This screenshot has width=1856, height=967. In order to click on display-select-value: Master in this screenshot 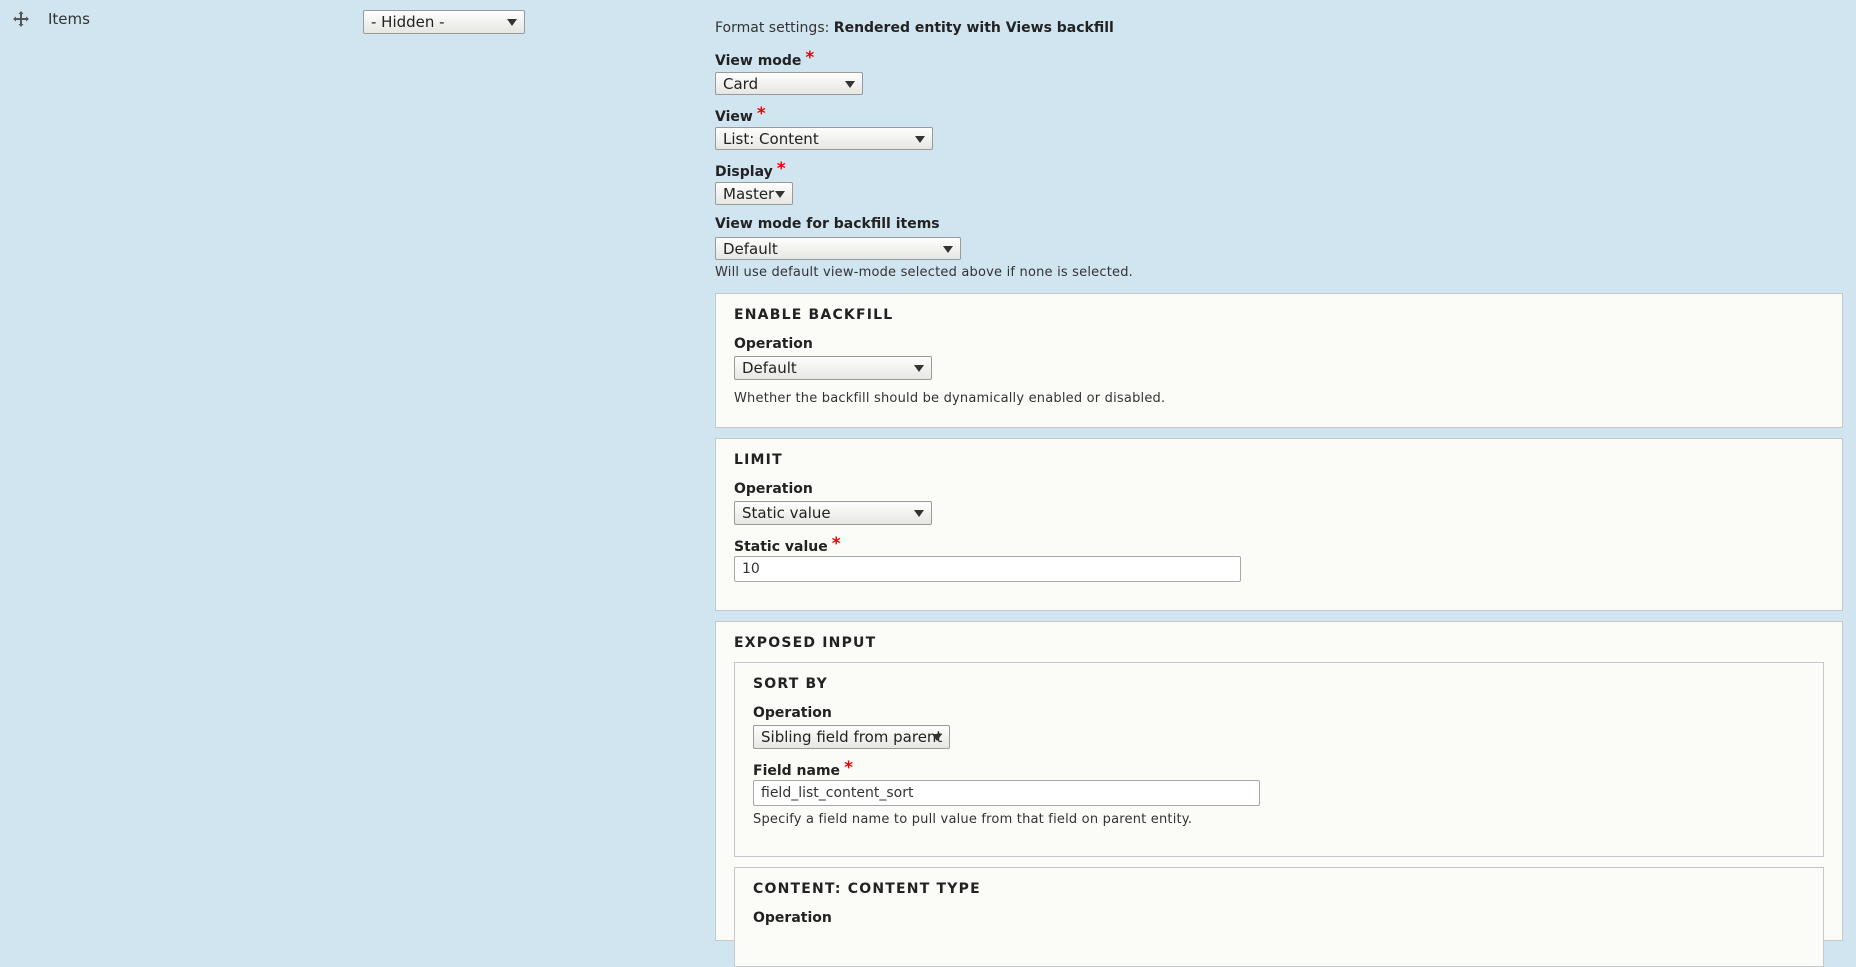, I will do `click(749, 193)`.